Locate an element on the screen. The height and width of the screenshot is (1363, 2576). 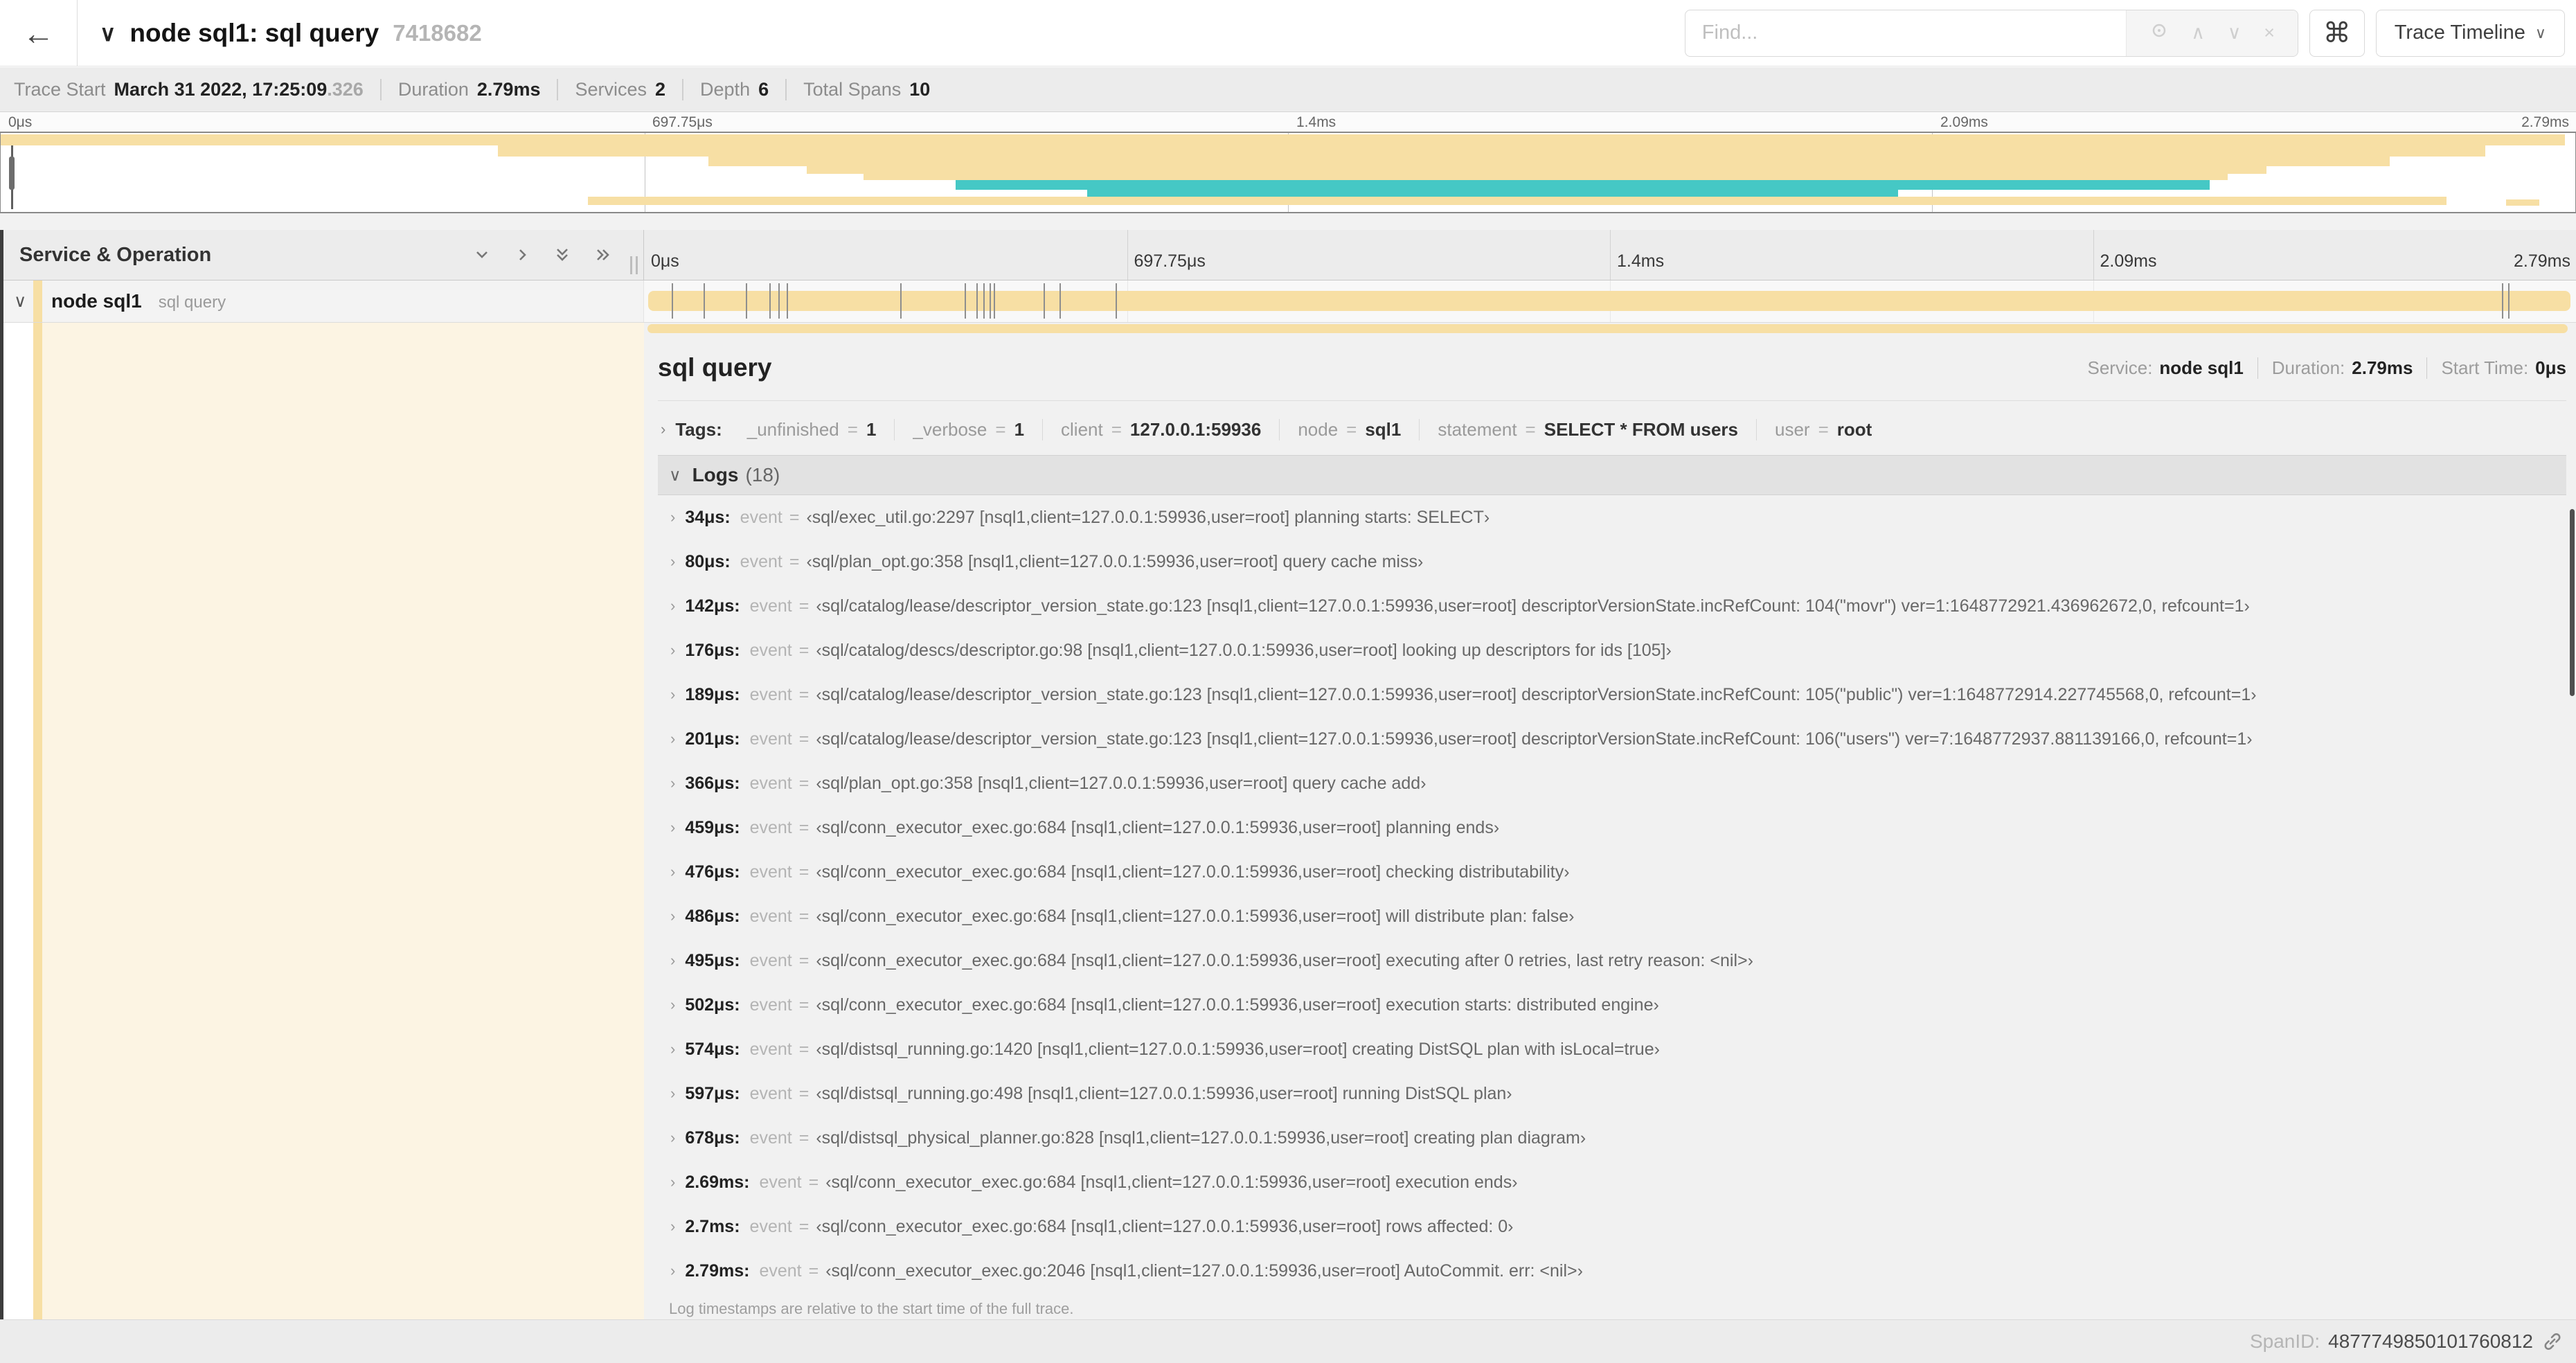
keyboard-shortcuts-button: ⌘ is located at coordinates (2337, 33).